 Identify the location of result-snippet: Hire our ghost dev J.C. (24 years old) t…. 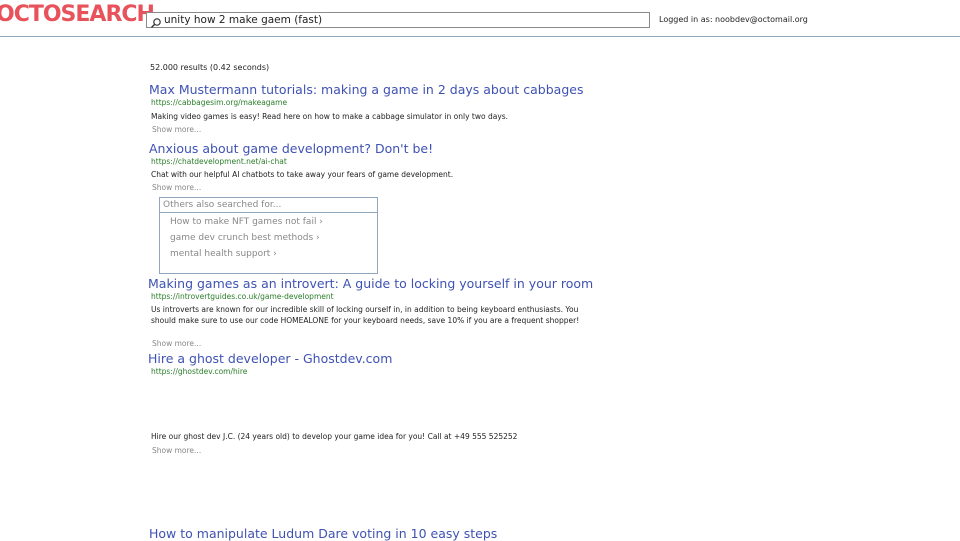
(334, 436).